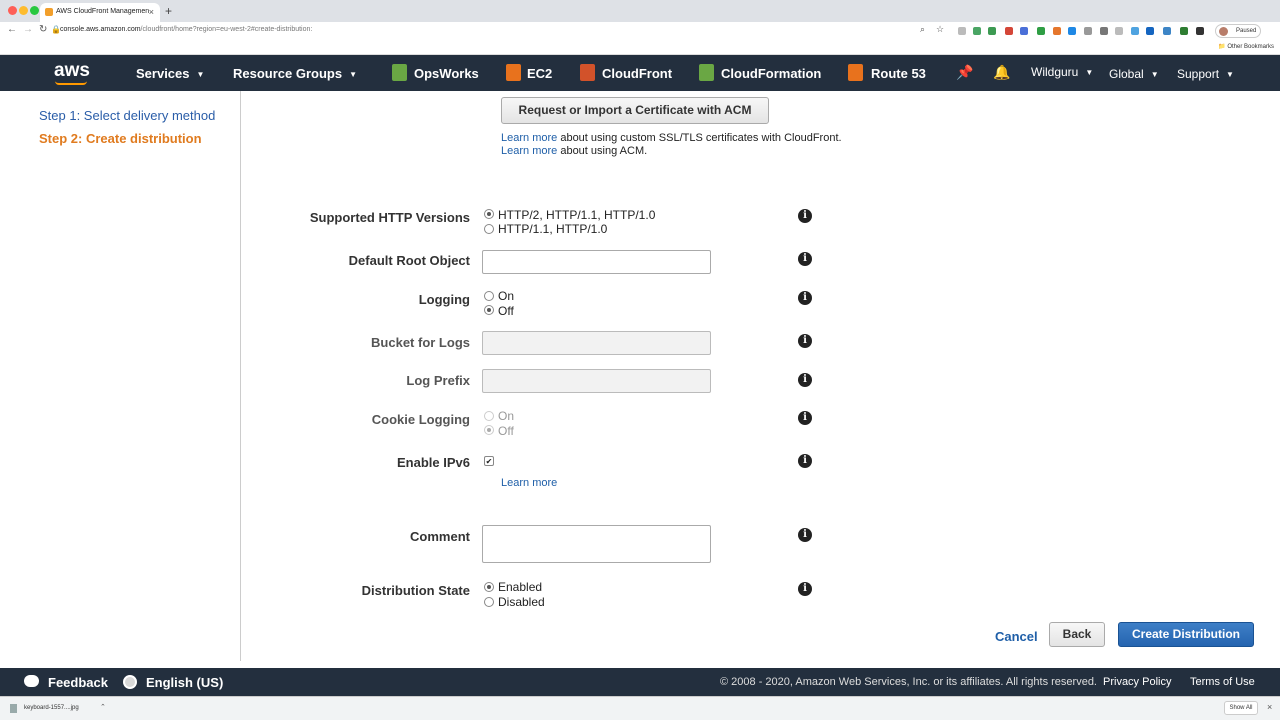  What do you see at coordinates (1134, 74) in the screenshot?
I see `region-menu: Global ▼` at bounding box center [1134, 74].